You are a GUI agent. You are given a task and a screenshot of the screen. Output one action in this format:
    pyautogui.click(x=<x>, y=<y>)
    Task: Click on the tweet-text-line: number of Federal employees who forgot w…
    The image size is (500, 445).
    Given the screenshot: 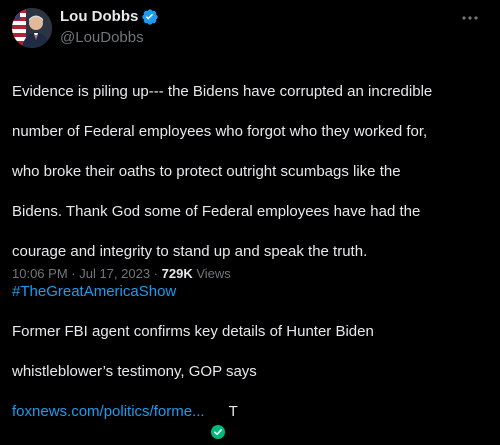 What is the action you would take?
    pyautogui.click(x=220, y=131)
    